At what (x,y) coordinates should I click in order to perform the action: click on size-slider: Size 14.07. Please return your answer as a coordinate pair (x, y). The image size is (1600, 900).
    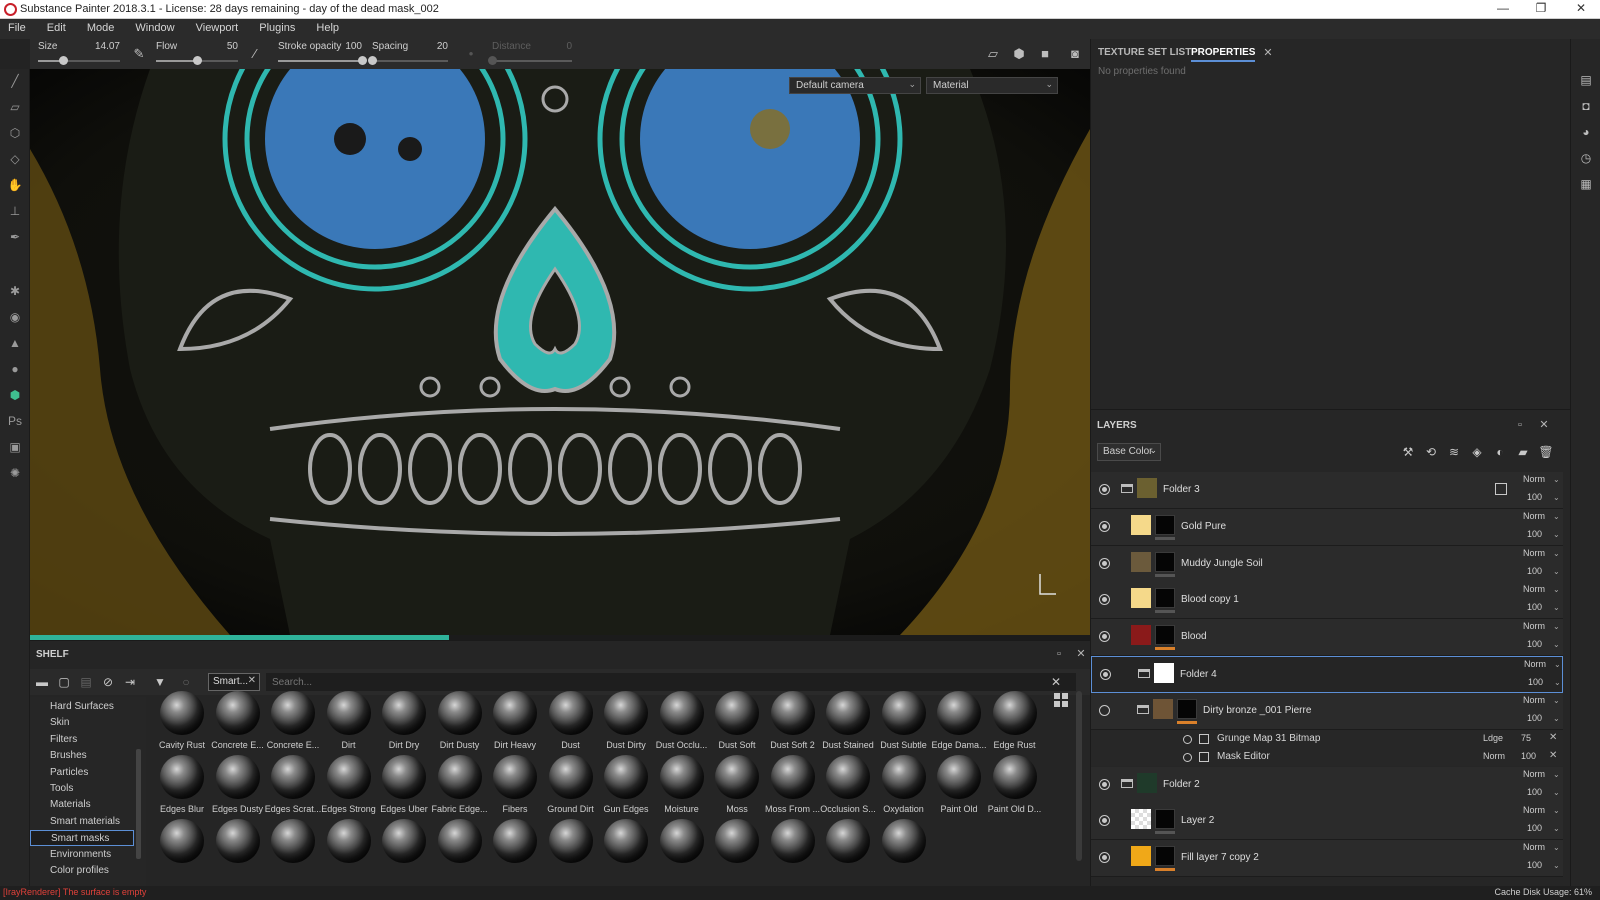
    Looking at the image, I should click on (79, 54).